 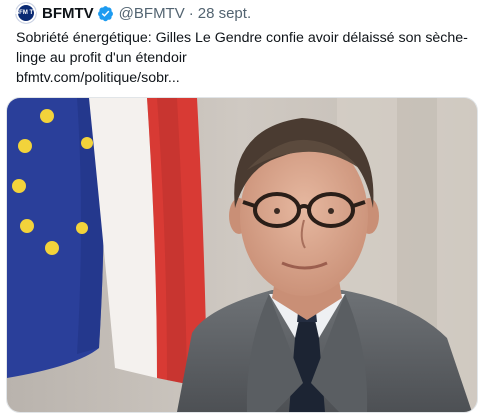 I want to click on avatar: BFM TV, so click(x=26, y=13).